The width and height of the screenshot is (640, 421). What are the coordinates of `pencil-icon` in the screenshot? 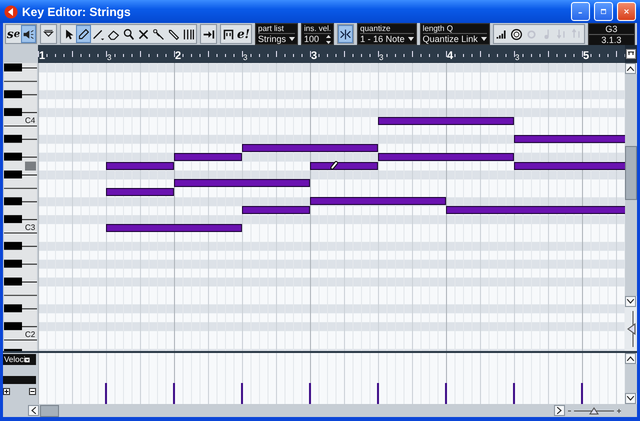 It's located at (83, 34).